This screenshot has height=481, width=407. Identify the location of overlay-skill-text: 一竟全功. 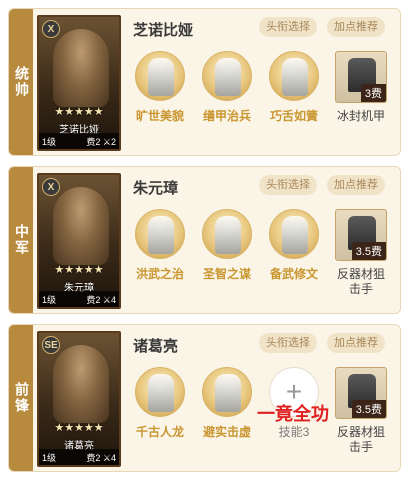
(293, 414).